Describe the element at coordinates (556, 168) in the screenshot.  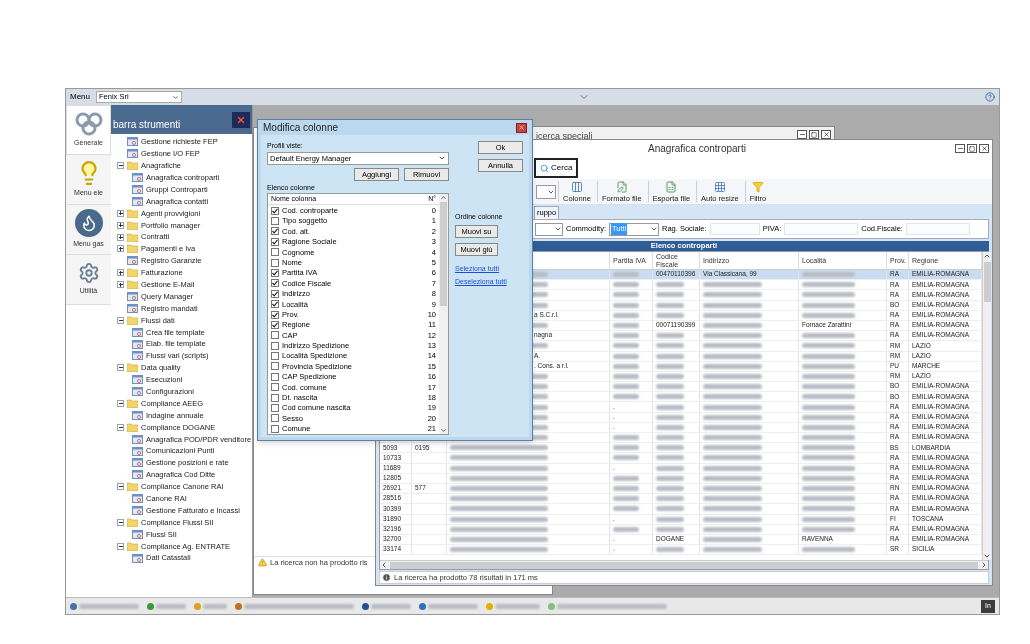
I see `search-button: Cerca` at that location.